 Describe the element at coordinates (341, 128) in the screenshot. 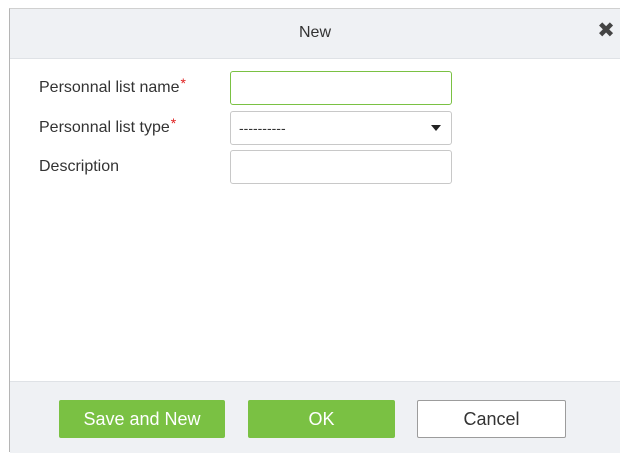

I see `list-type-select: ----------` at that location.